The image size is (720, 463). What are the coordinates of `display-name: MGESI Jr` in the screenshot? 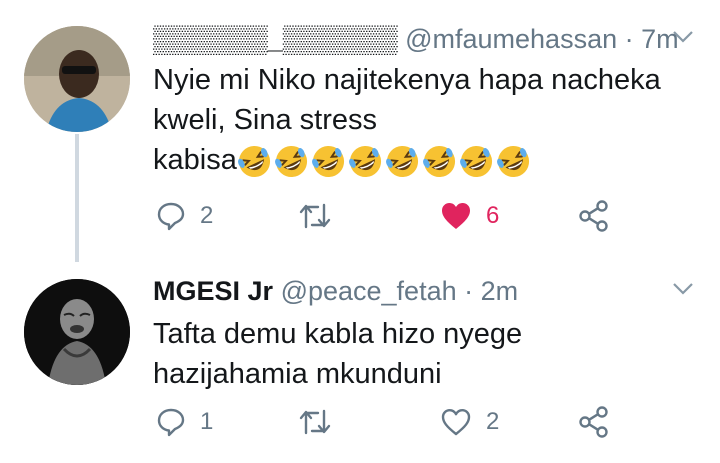 It's located at (213, 291).